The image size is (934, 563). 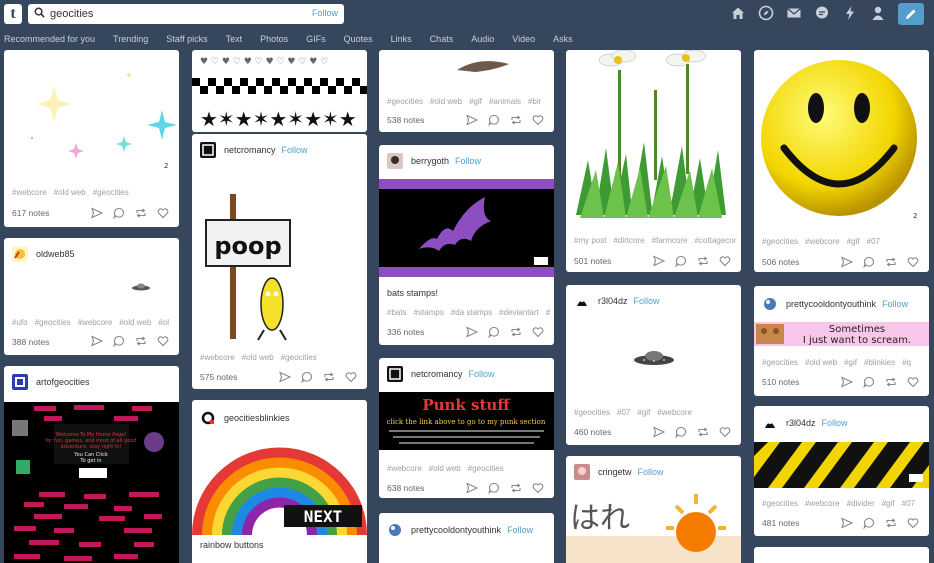 I want to click on post-image: ♥ ♡ ♥ ♡ ♥ ♡ ♥ ♡ ♥ ♡ ♥ ♡ ★✶★✶★✶★✶★, so click(x=279, y=91).